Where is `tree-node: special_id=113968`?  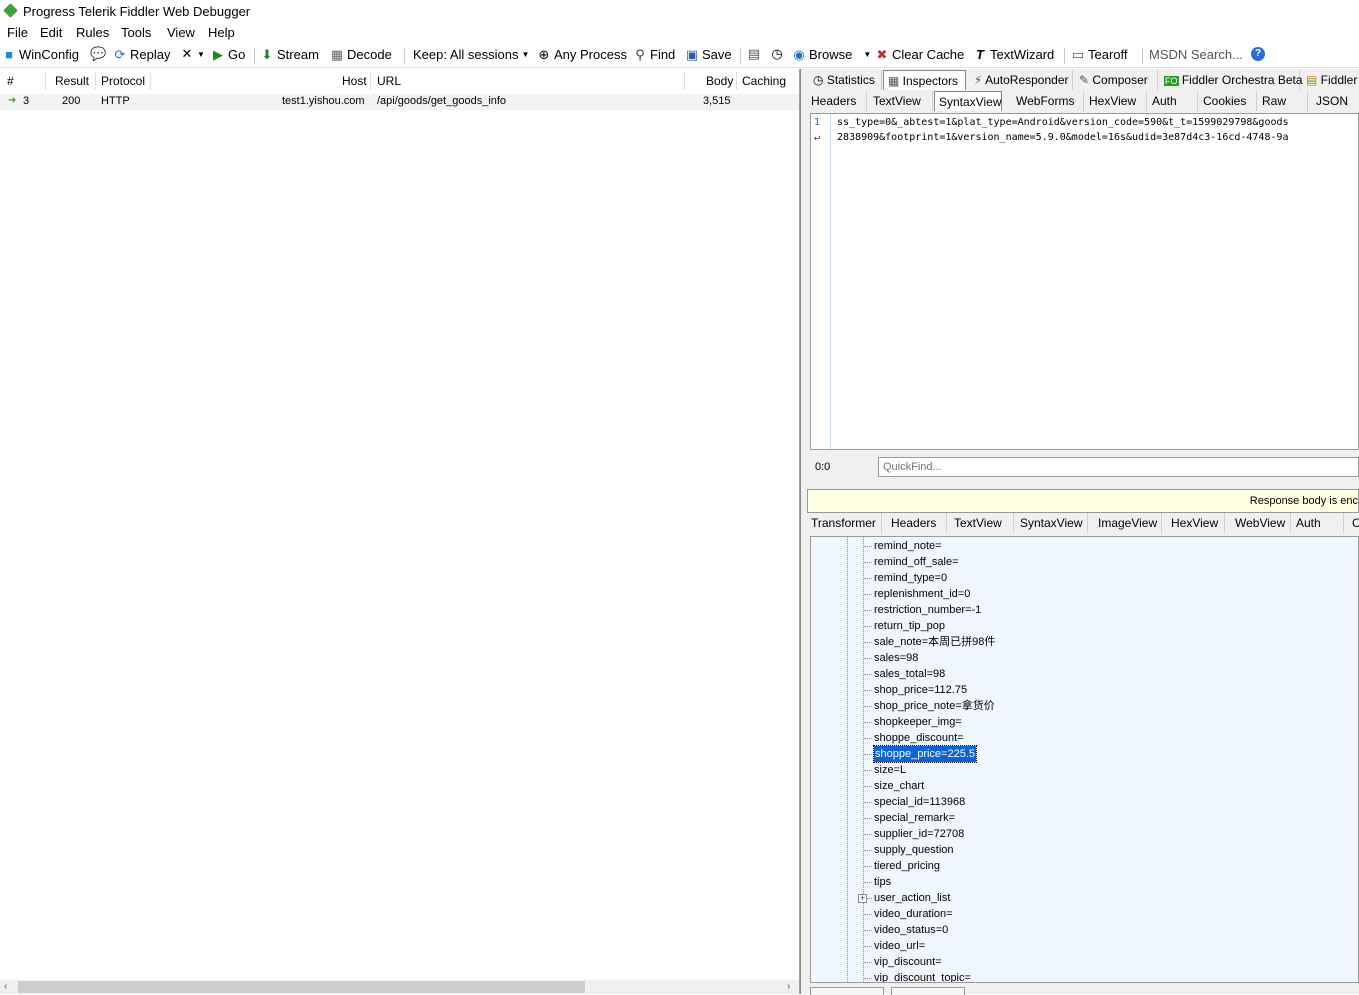 tree-node: special_id=113968 is located at coordinates (919, 802).